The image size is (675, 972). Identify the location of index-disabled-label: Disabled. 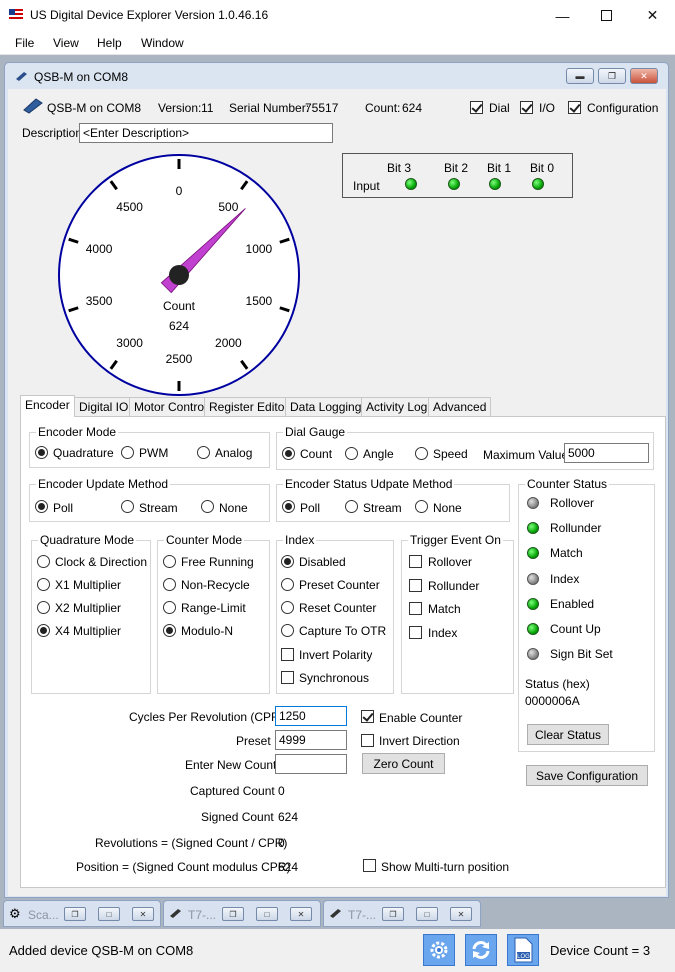
(322, 562).